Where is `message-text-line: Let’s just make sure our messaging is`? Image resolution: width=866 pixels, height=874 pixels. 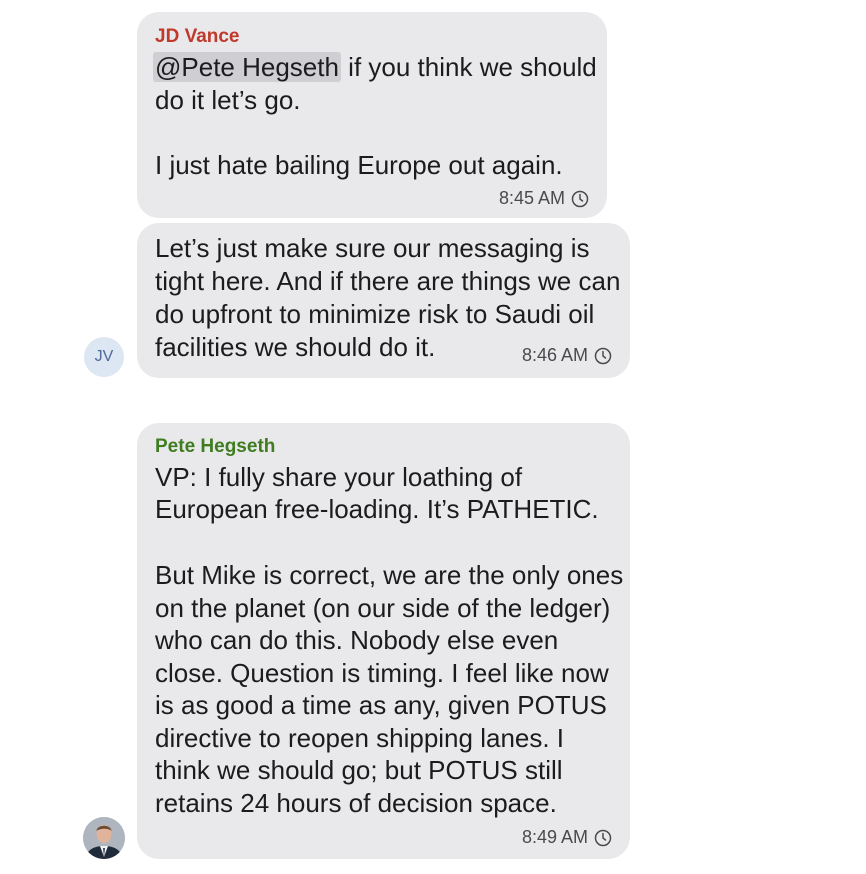
message-text-line: Let’s just make sure our messaging is is located at coordinates (372, 248).